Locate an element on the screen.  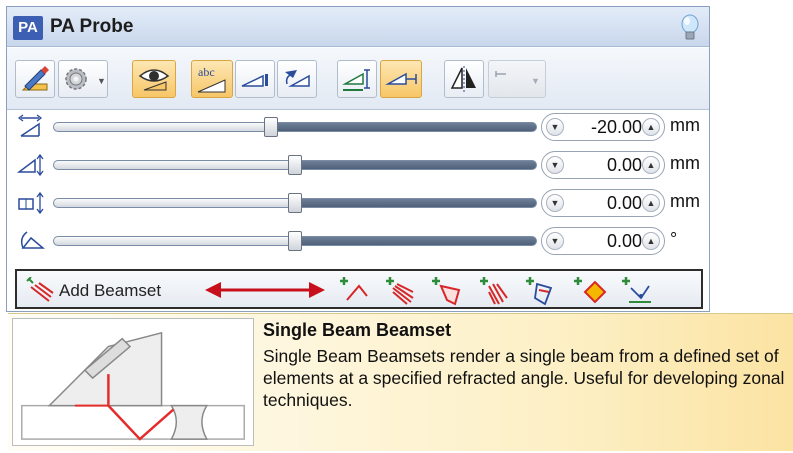
ruler-pencil-button is located at coordinates (35, 79).